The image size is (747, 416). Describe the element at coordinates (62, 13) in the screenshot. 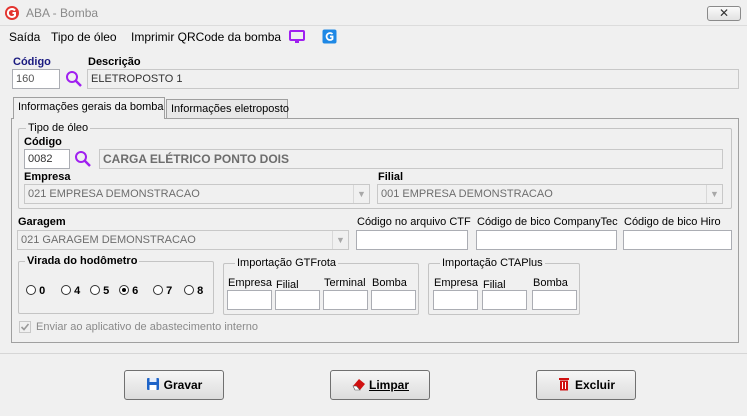

I see `window-title: ABA - Bomba` at that location.